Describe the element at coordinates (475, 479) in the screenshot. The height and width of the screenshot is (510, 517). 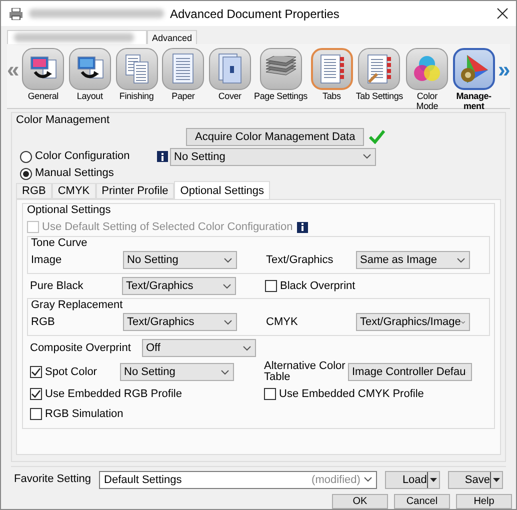
I see `save-button: Save` at that location.